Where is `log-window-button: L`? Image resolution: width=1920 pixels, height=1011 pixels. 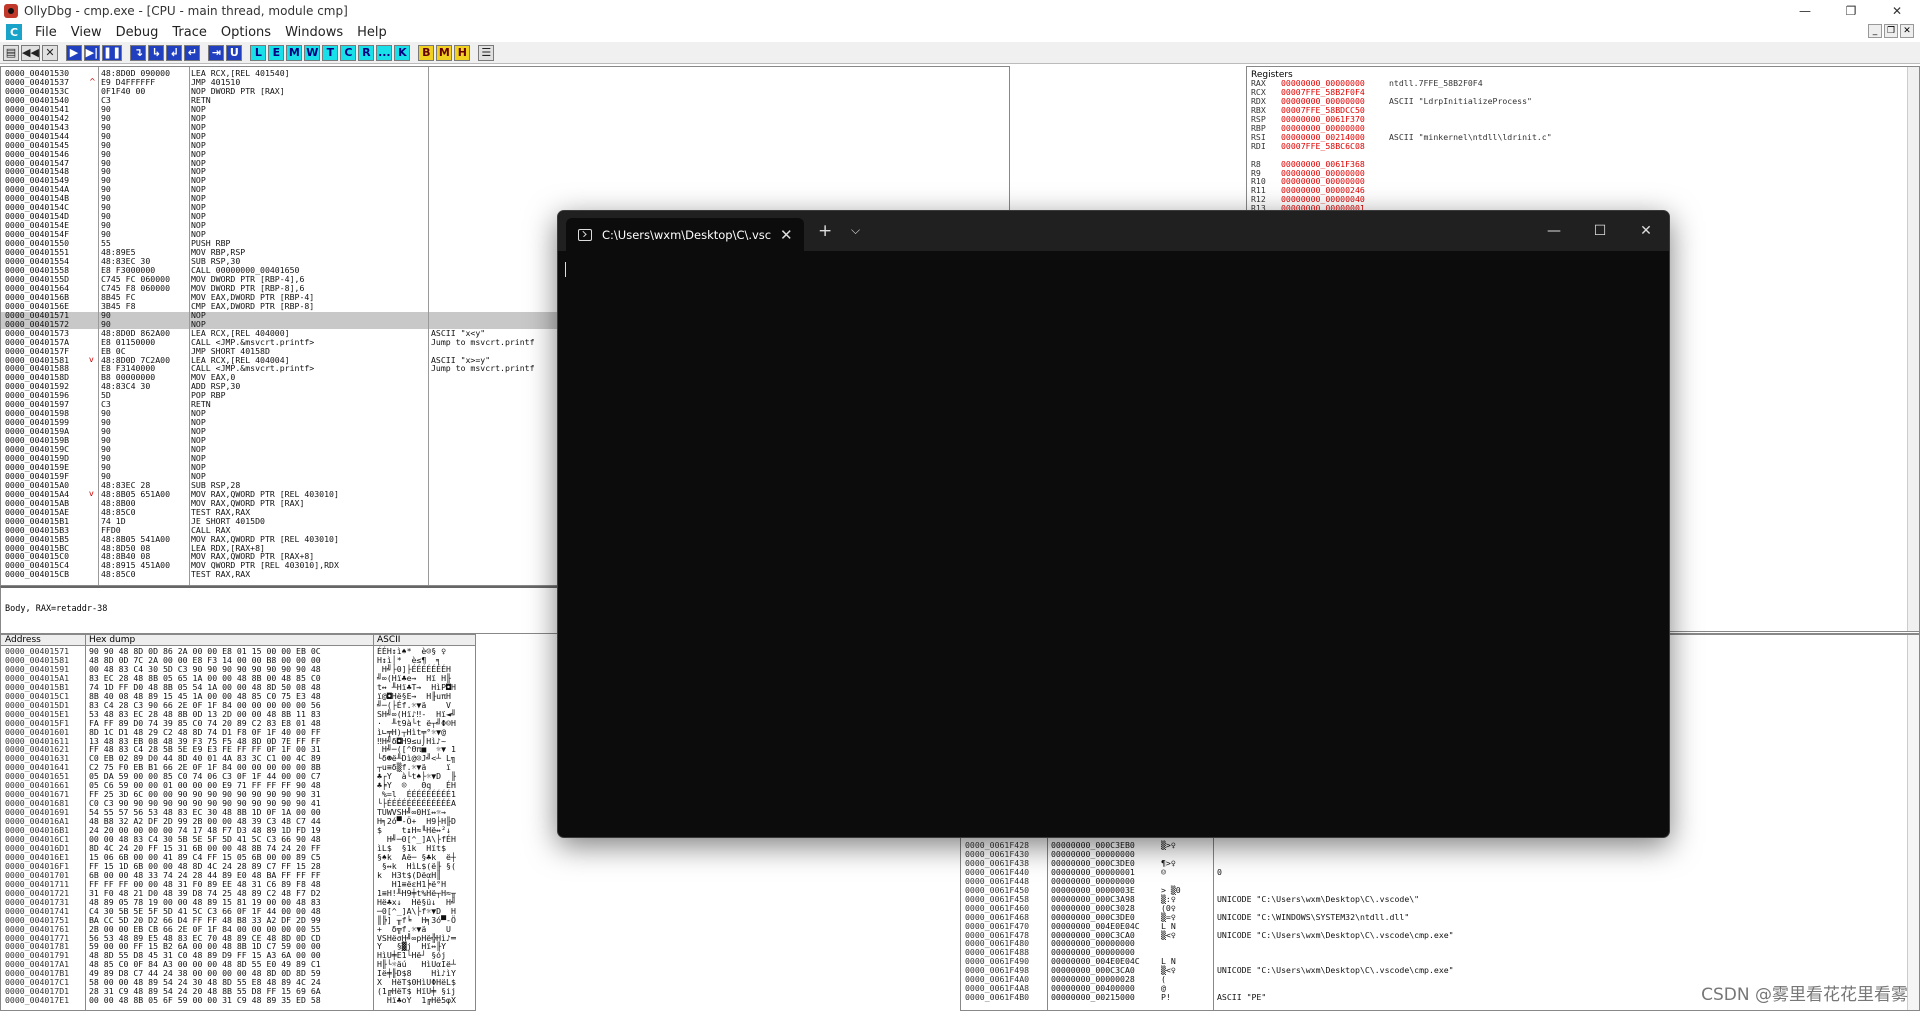
log-window-button: L is located at coordinates (258, 52).